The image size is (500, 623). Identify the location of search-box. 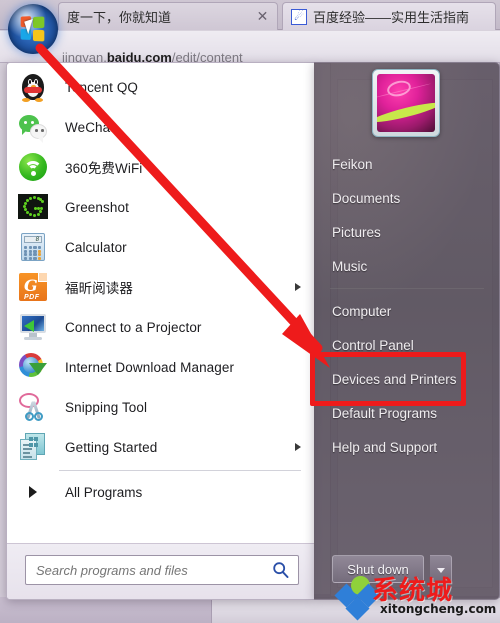
(162, 570).